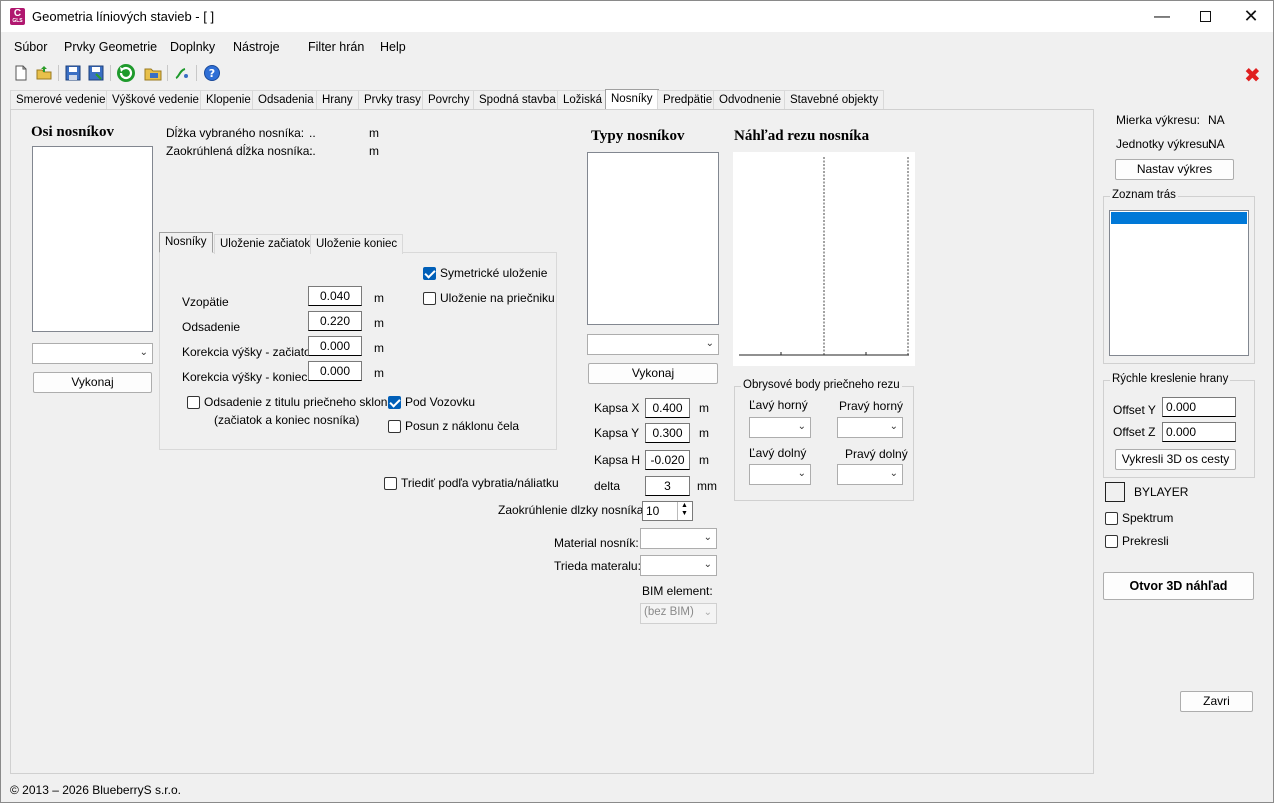  What do you see at coordinates (286, 100) in the screenshot?
I see `tab-odsadenia: Odsadenia` at bounding box center [286, 100].